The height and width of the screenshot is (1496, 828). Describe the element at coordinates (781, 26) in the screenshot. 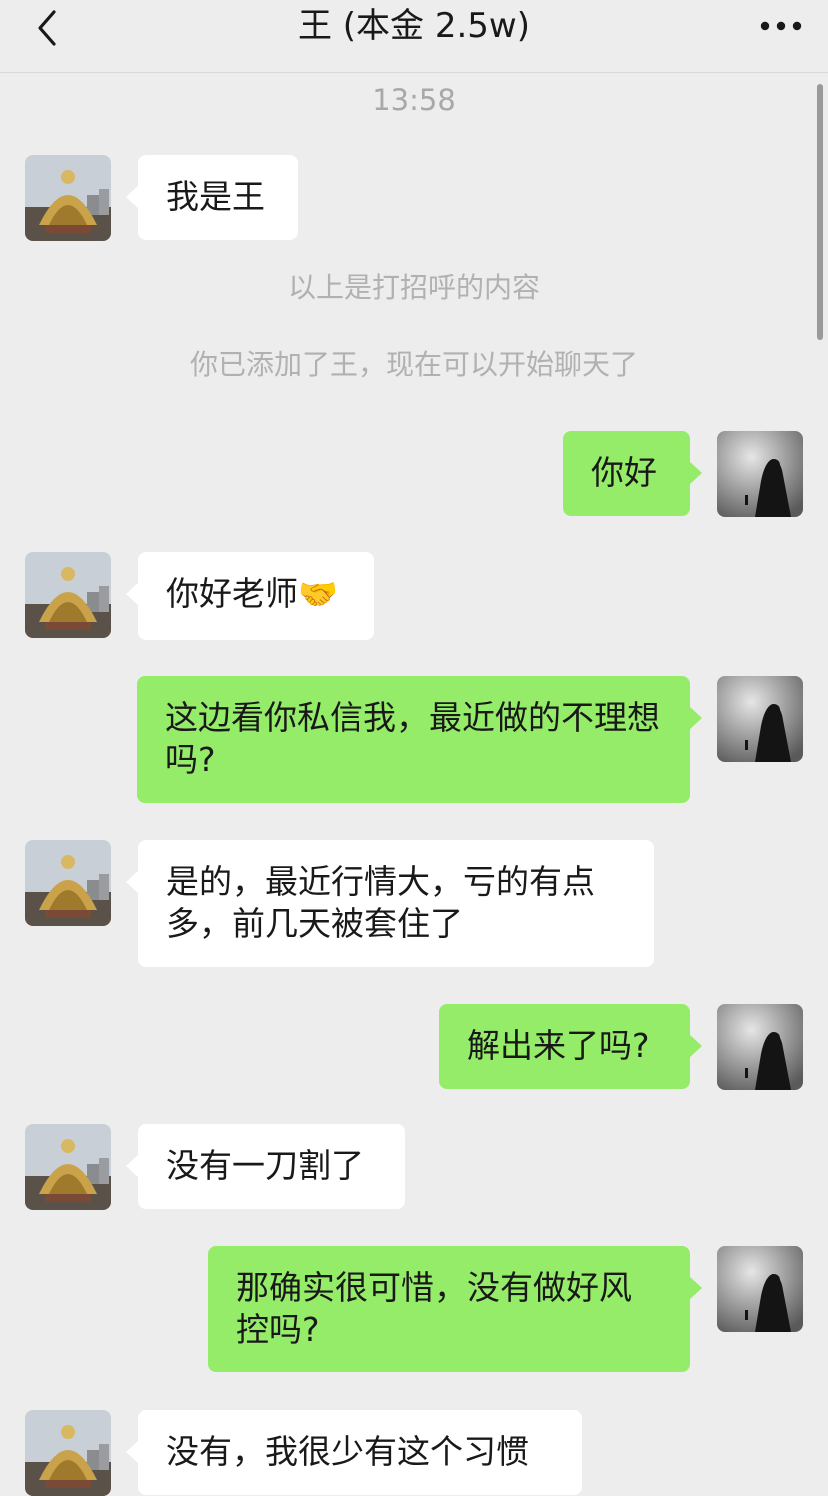

I see `more-dots-icon` at that location.